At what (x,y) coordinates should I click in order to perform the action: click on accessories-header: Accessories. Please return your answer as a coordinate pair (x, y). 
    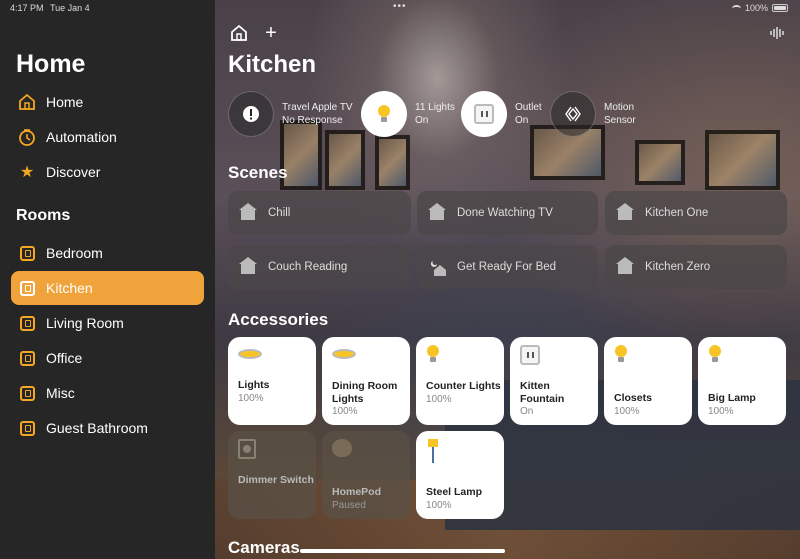
    Looking at the image, I should click on (278, 319).